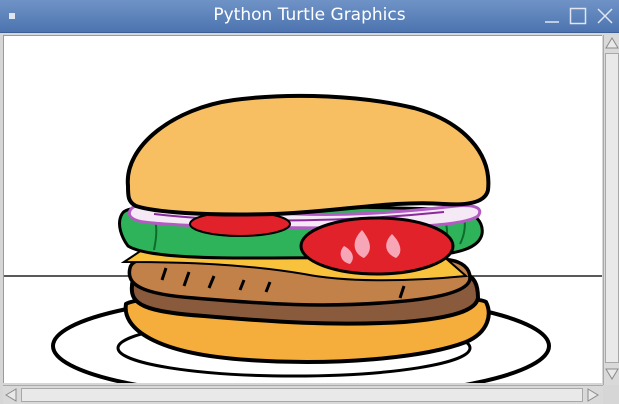 This screenshot has width=619, height=404. What do you see at coordinates (593, 395) in the screenshot?
I see `arrow-right-icon` at bounding box center [593, 395].